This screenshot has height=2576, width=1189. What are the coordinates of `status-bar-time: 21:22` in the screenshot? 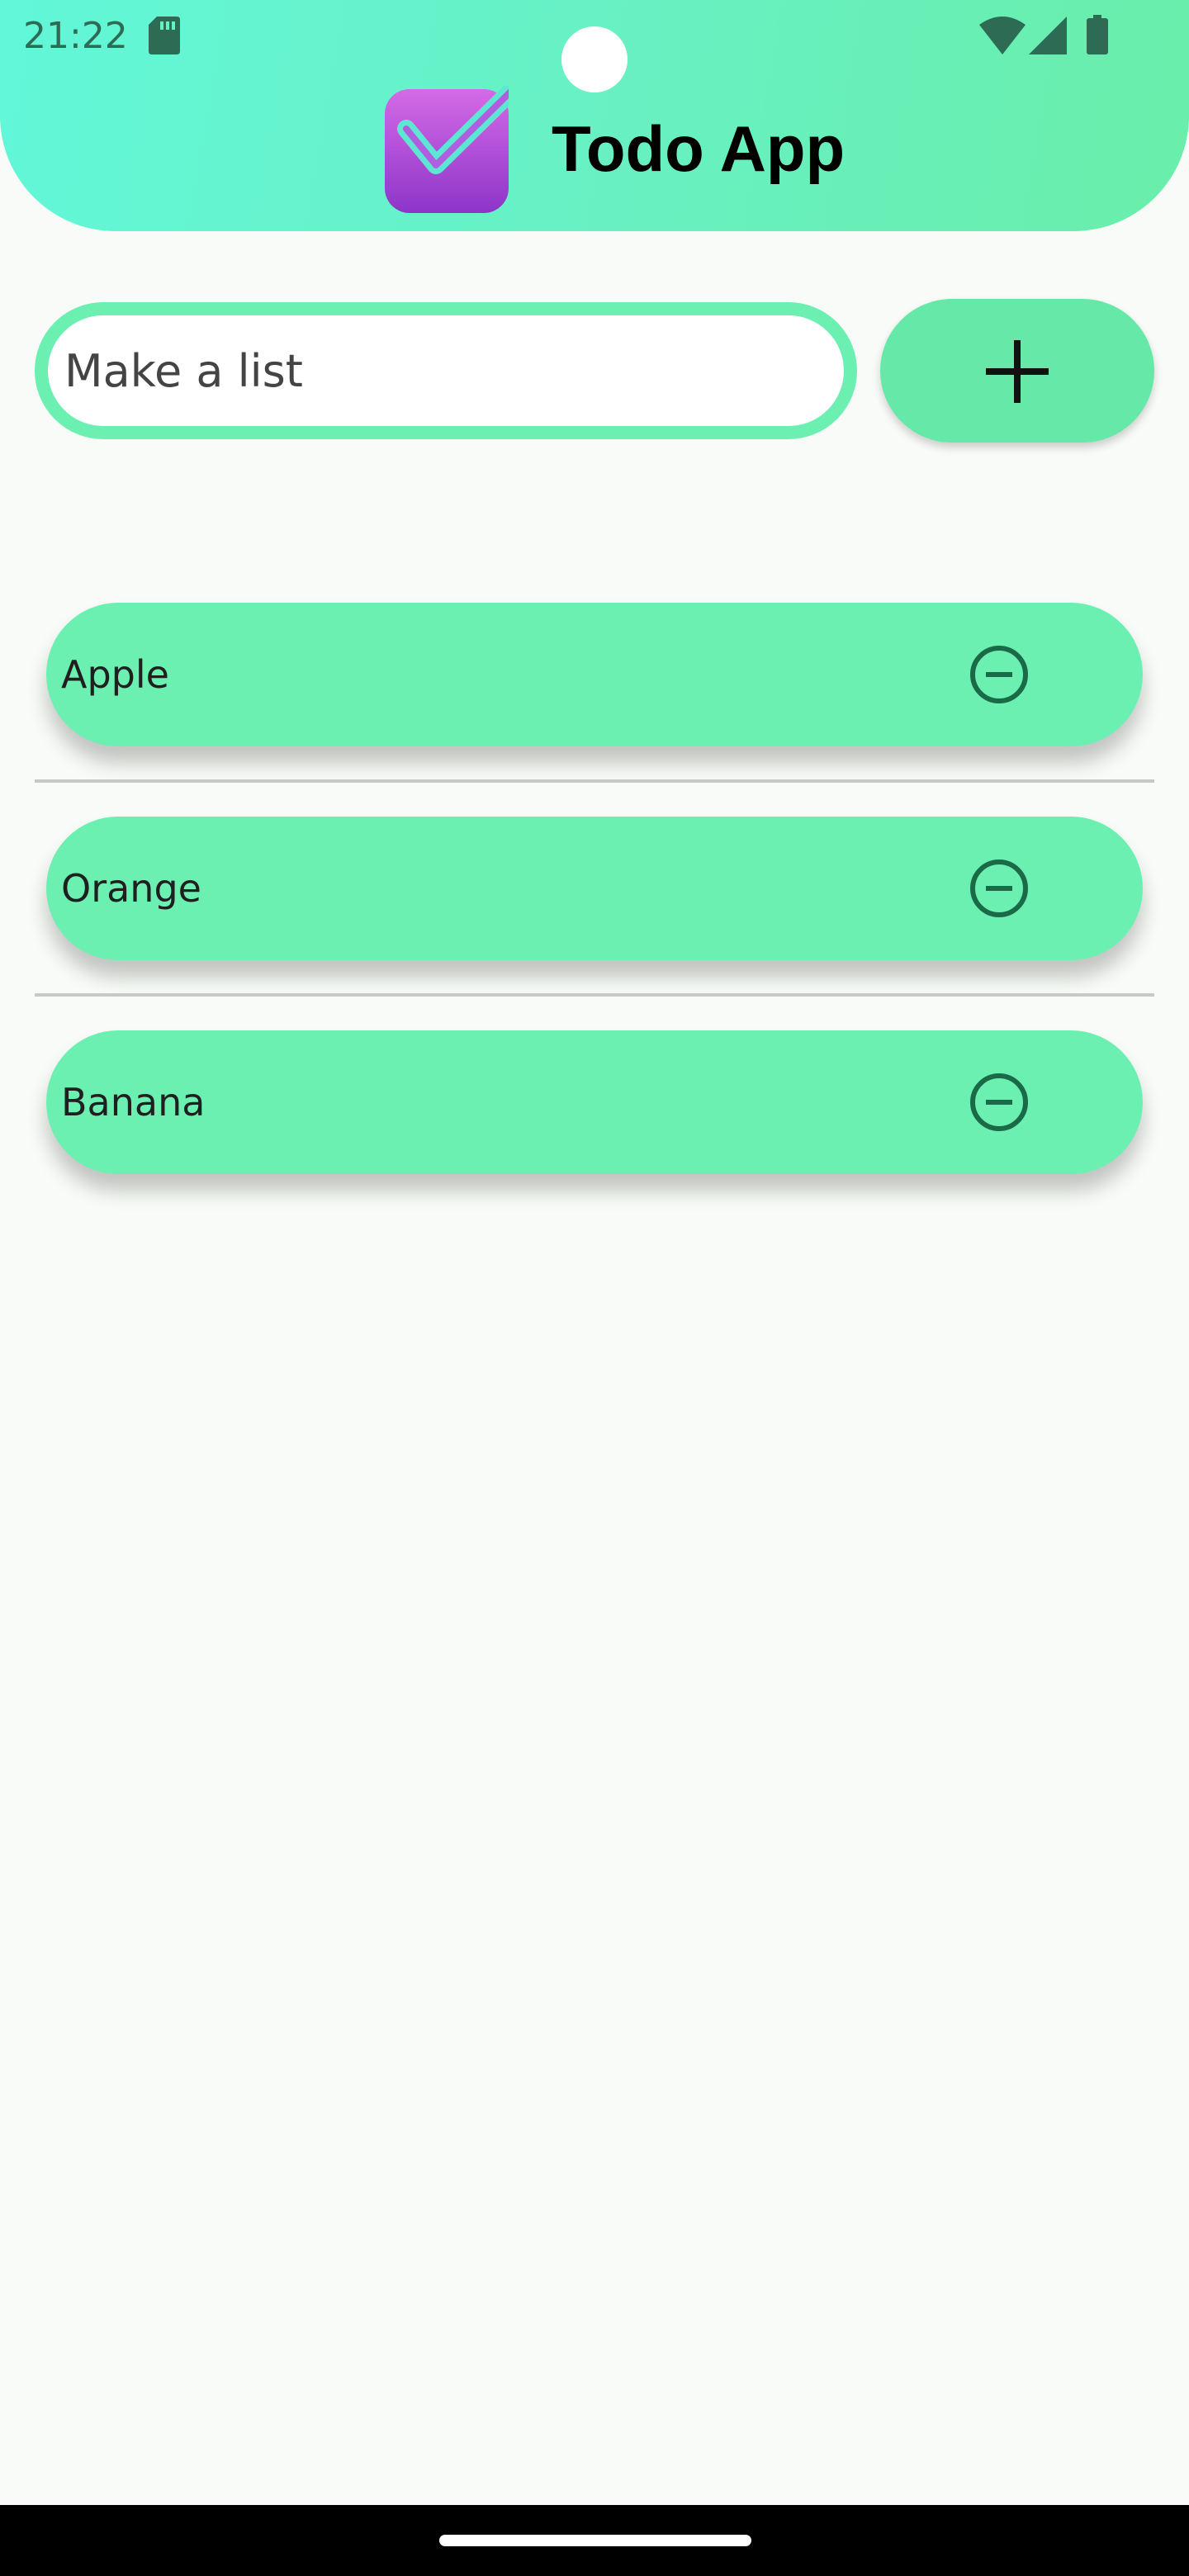 It's located at (75, 36).